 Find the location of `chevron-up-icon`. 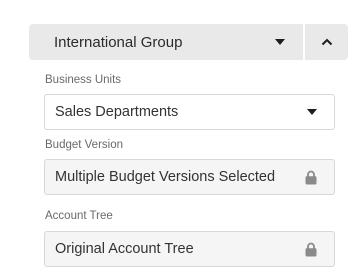

chevron-up-icon is located at coordinates (327, 42).